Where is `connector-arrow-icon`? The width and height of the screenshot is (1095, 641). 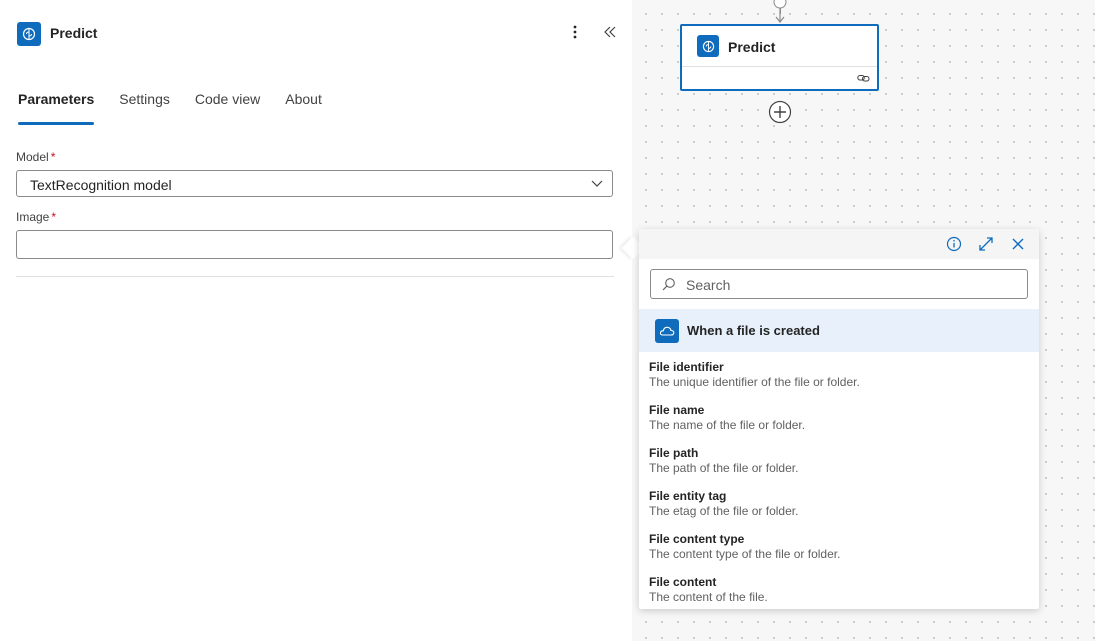
connector-arrow-icon is located at coordinates (780, 12).